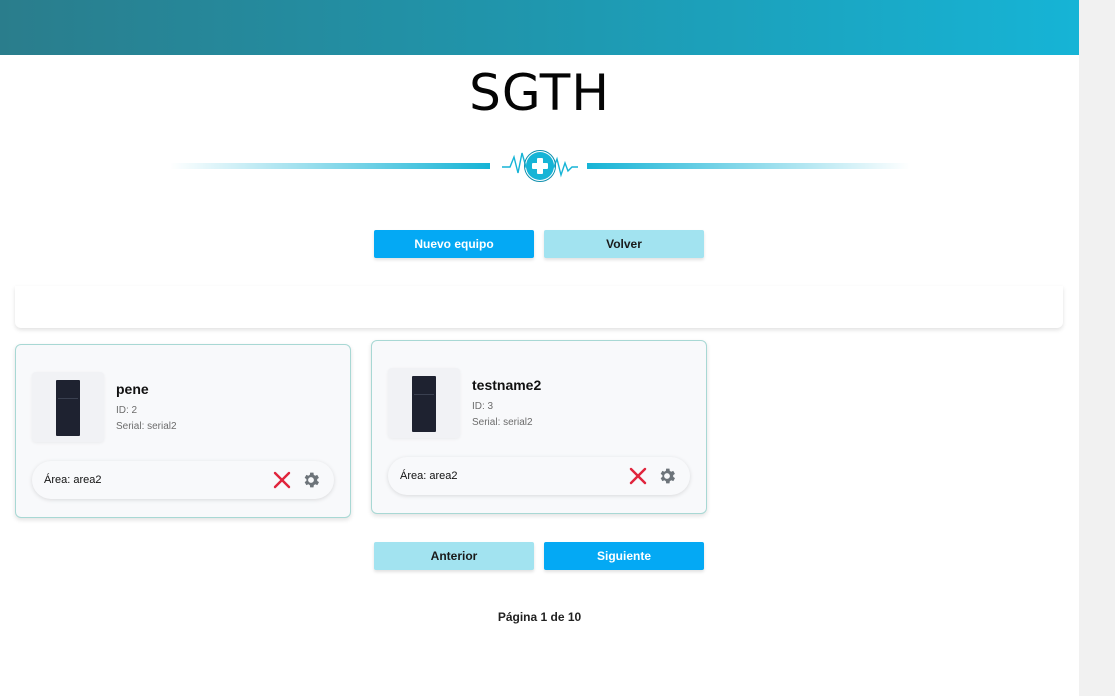  What do you see at coordinates (132, 389) in the screenshot?
I see `equipment-name: pene` at bounding box center [132, 389].